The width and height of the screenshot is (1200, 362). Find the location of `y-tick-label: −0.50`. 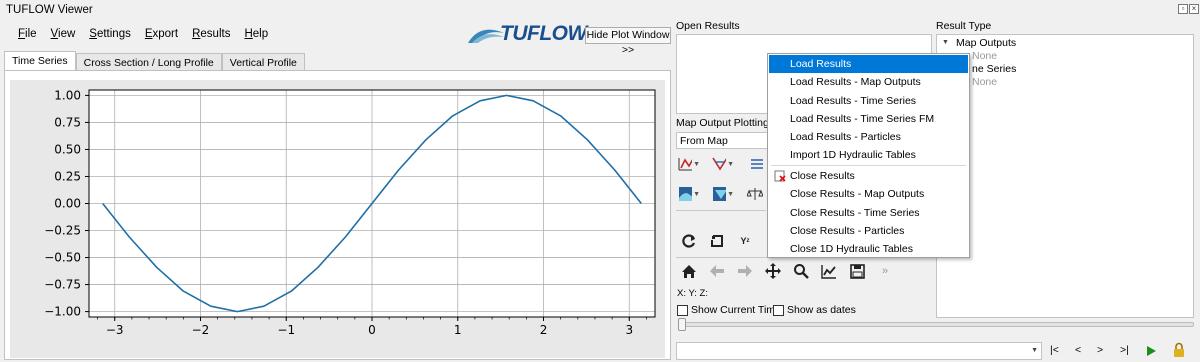

y-tick-label: −0.50 is located at coordinates (62, 258).